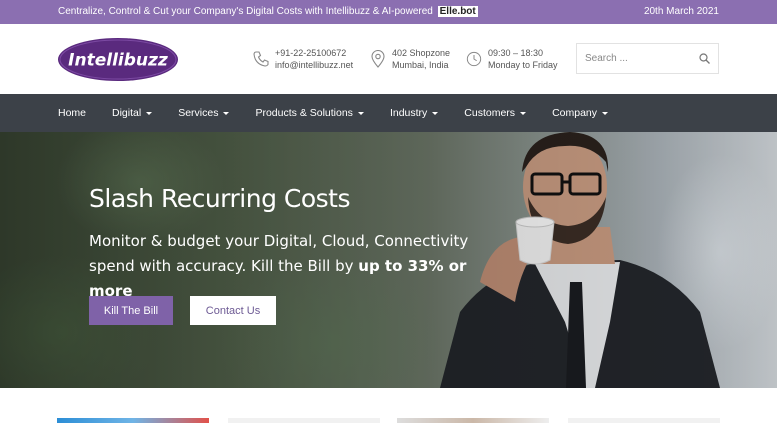  I want to click on nav-item-products-solutions: Products & Solutions, so click(309, 113).